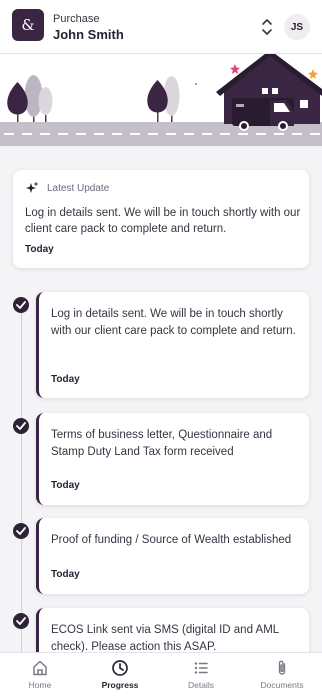 The width and height of the screenshot is (322, 696). Describe the element at coordinates (40, 685) in the screenshot. I see `nav-home-label: Home` at that location.